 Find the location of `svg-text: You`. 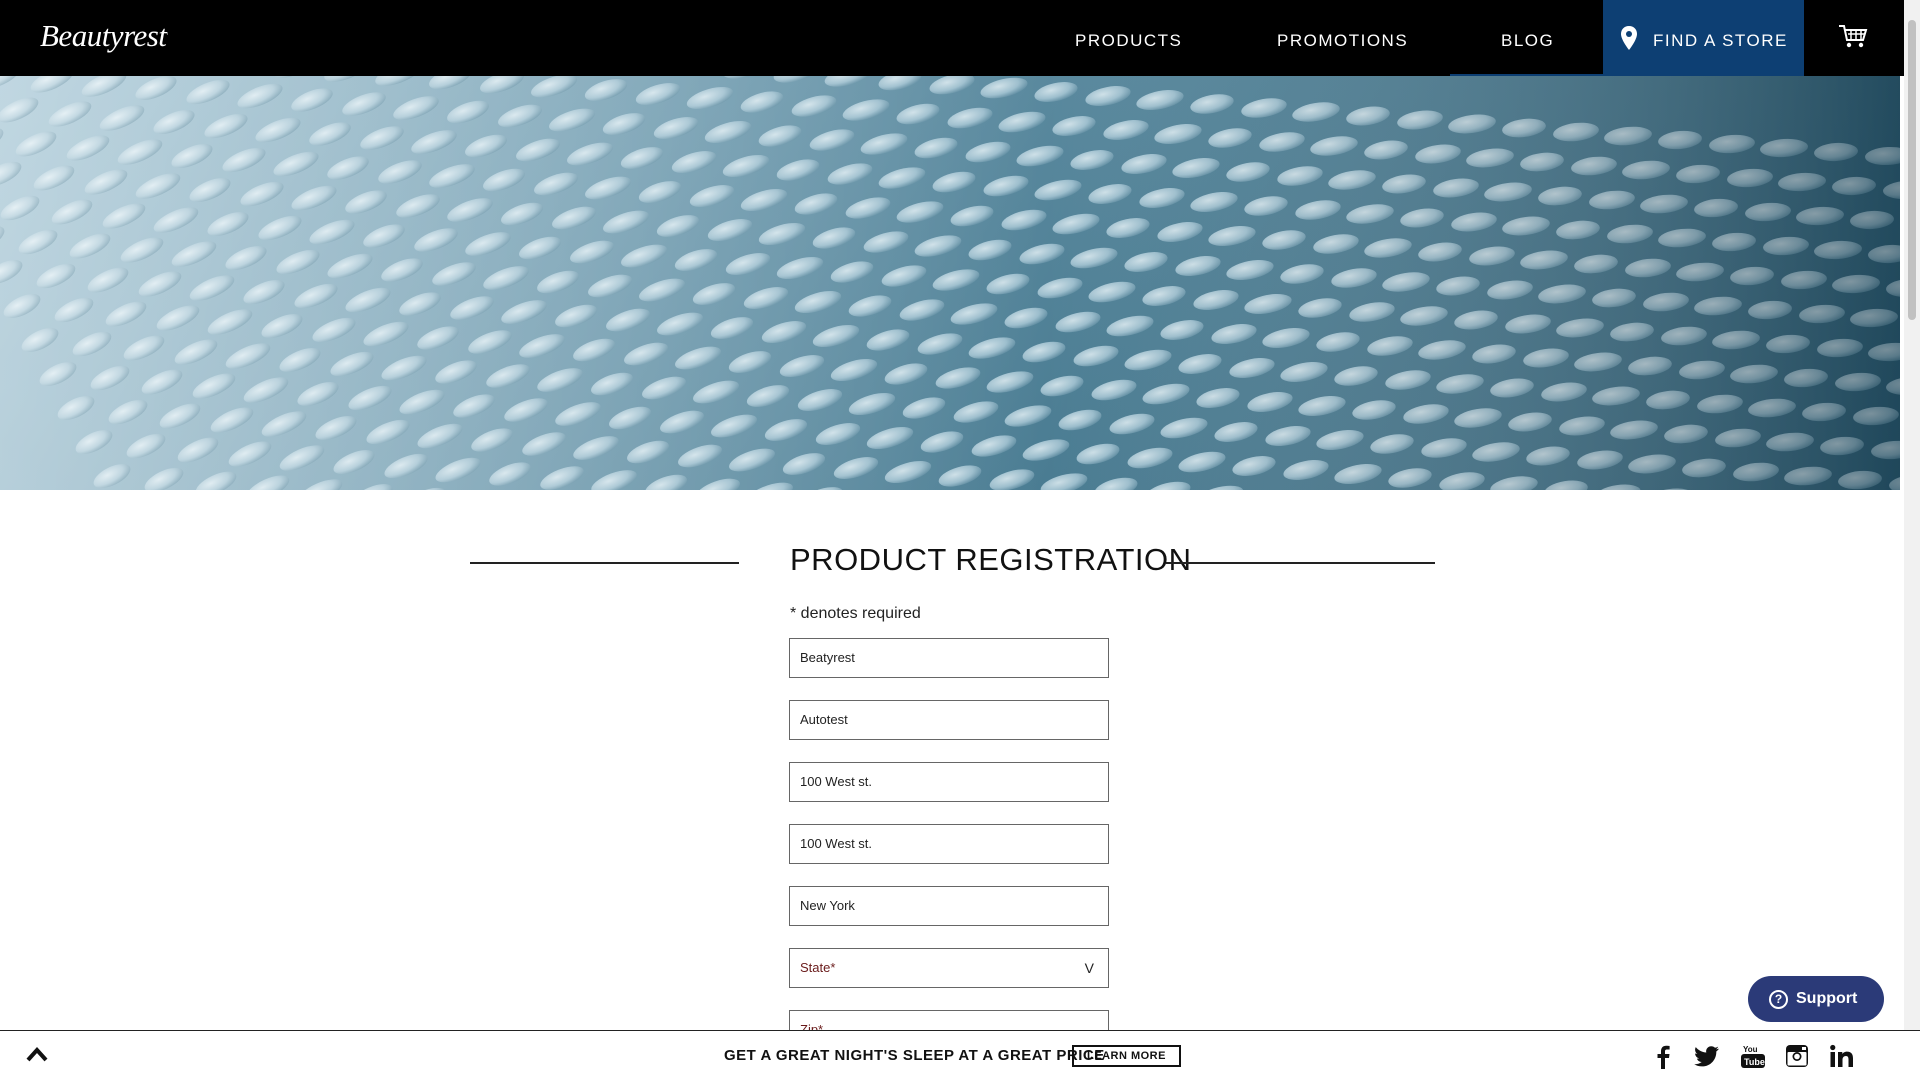

svg-text: You is located at coordinates (1750, 1049).